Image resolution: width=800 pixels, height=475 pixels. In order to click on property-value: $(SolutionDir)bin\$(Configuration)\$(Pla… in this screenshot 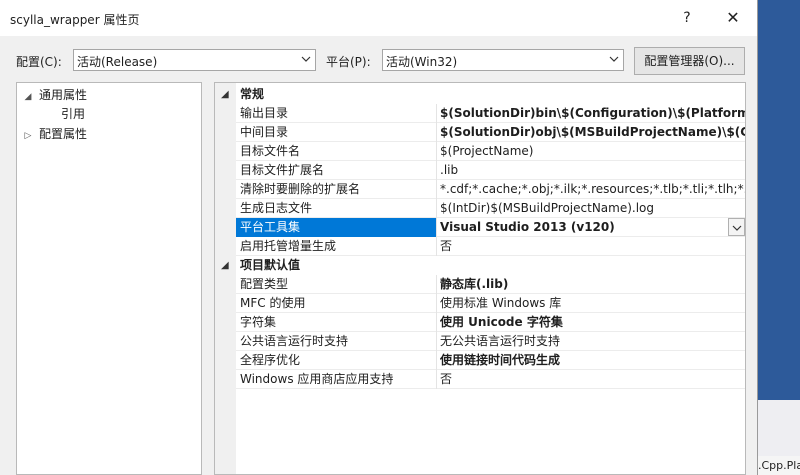, I will do `click(592, 113)`.